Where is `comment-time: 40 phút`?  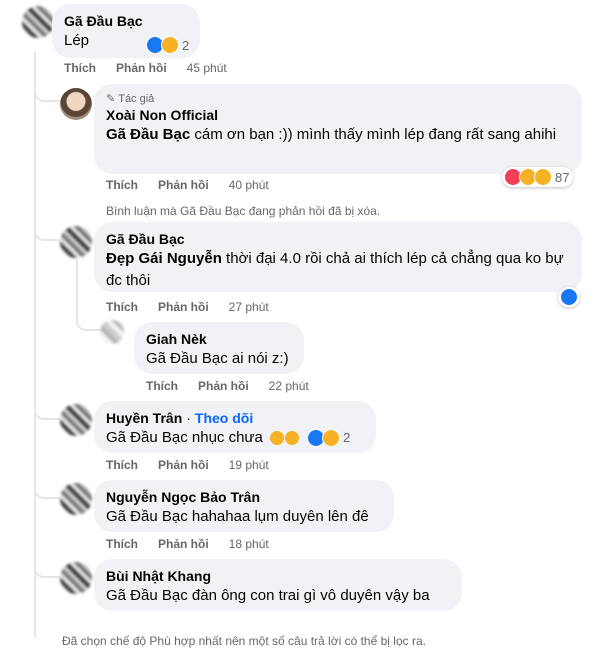
comment-time: 40 phút is located at coordinates (249, 185).